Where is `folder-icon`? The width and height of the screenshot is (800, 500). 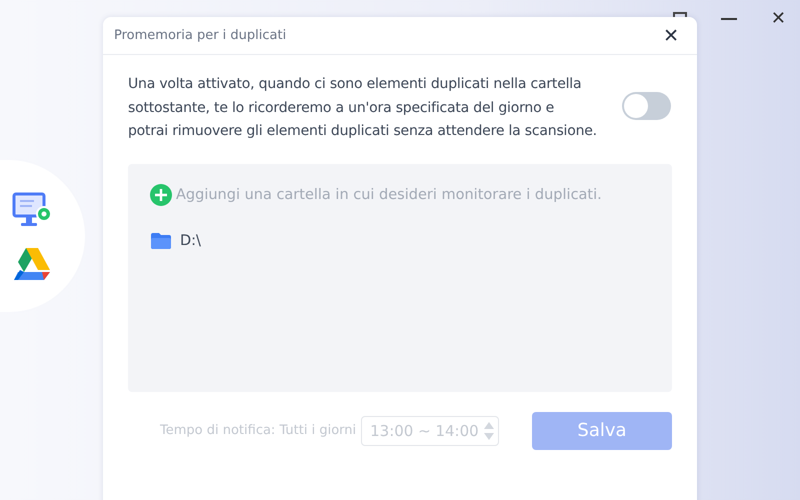 folder-icon is located at coordinates (161, 241).